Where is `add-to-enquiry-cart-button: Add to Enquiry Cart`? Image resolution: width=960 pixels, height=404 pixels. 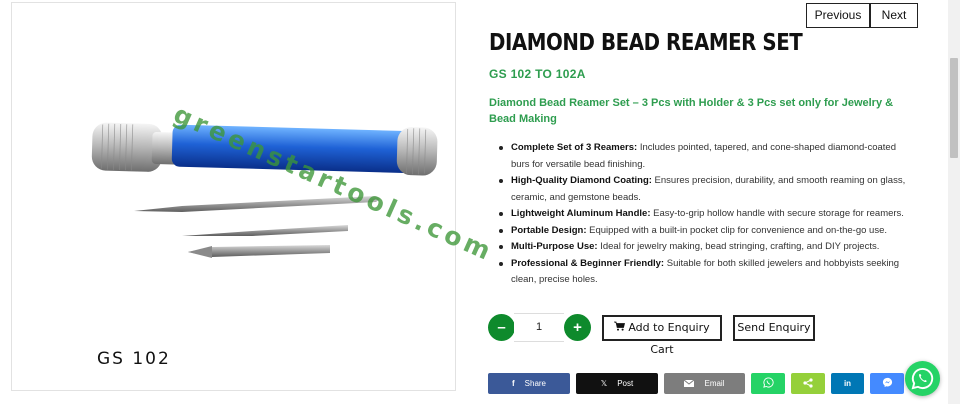
add-to-enquiry-cart-button: Add to Enquiry Cart is located at coordinates (662, 335).